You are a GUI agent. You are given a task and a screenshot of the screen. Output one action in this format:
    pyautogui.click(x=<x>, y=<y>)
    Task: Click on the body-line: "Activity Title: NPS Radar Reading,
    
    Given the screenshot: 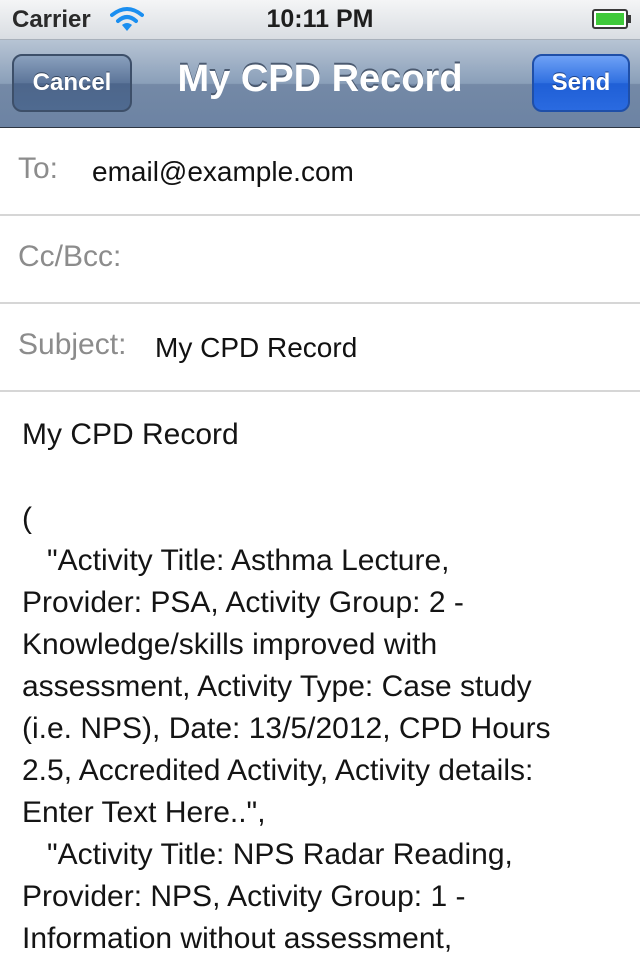 What is the action you would take?
    pyautogui.click(x=267, y=854)
    